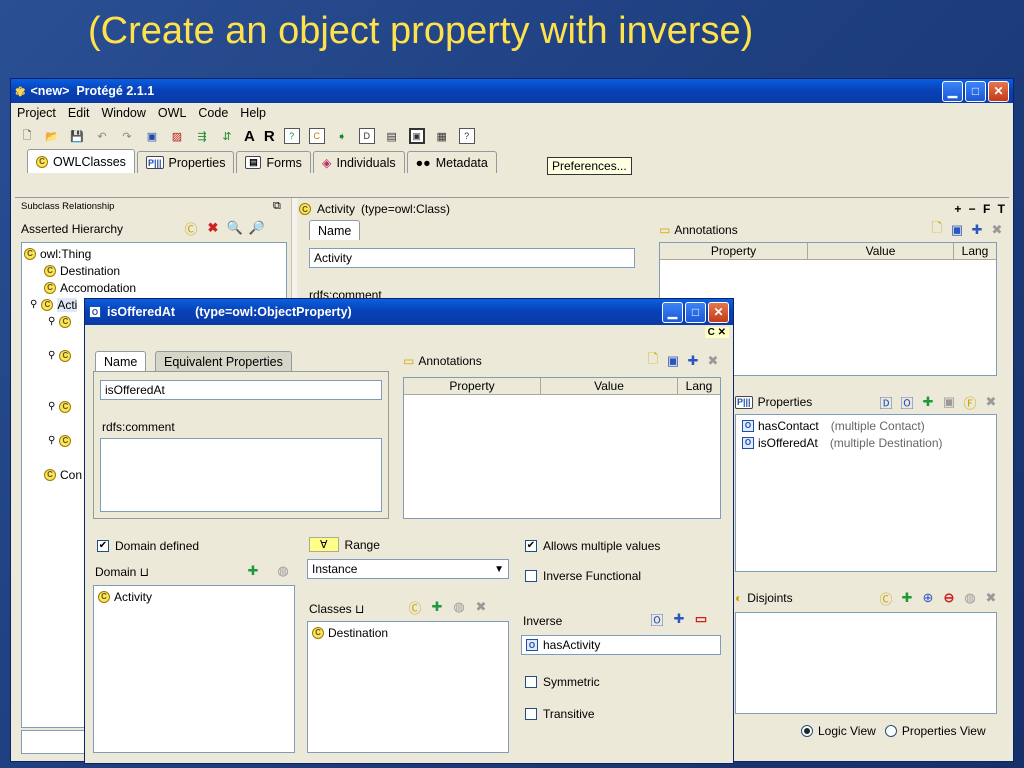 The image size is (1024, 768). What do you see at coordinates (291, 136) in the screenshot?
I see `query-icon: ?` at bounding box center [291, 136].